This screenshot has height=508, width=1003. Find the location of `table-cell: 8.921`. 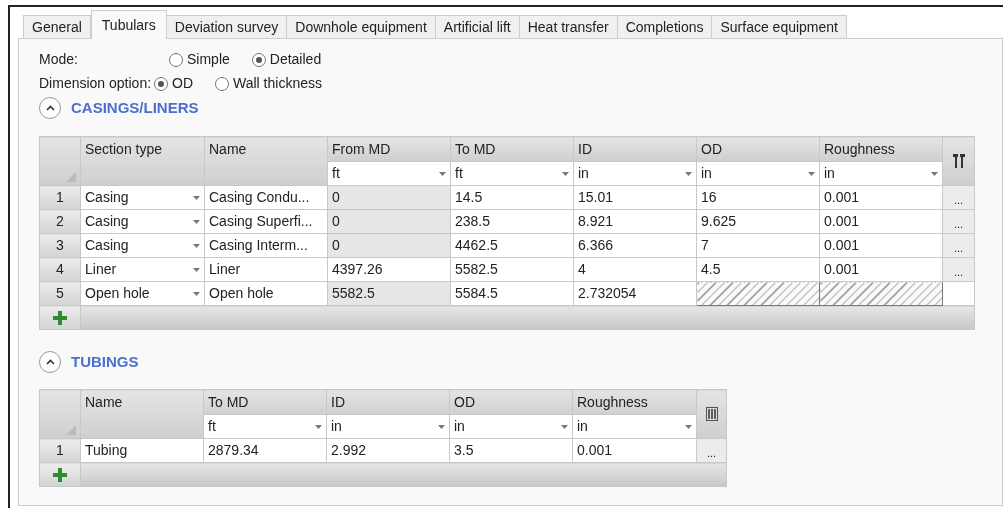

table-cell: 8.921 is located at coordinates (635, 221).